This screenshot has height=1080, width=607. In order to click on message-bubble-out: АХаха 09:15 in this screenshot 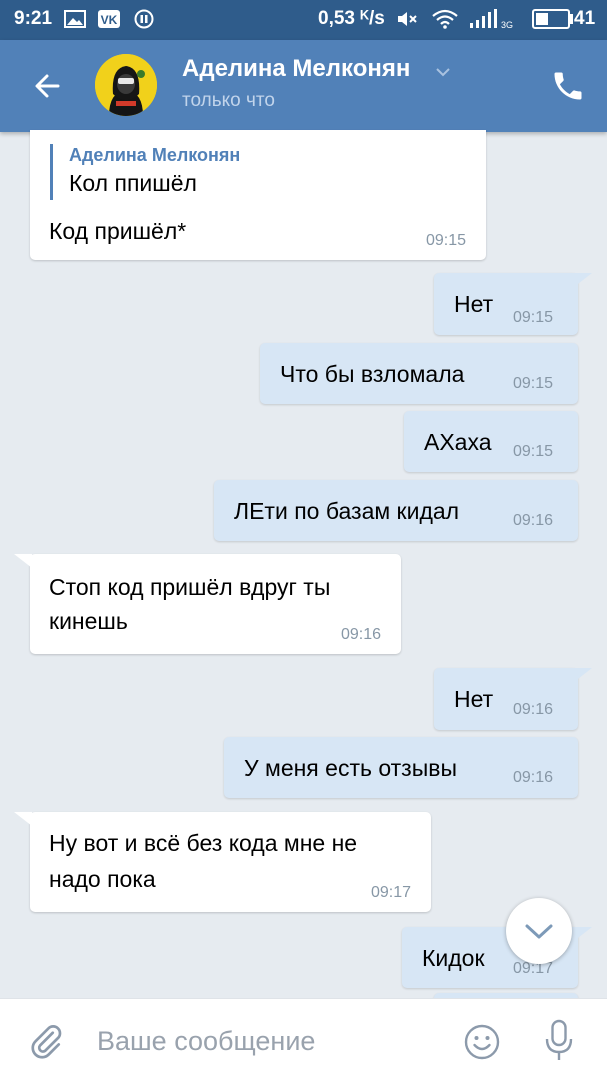, I will do `click(491, 441)`.